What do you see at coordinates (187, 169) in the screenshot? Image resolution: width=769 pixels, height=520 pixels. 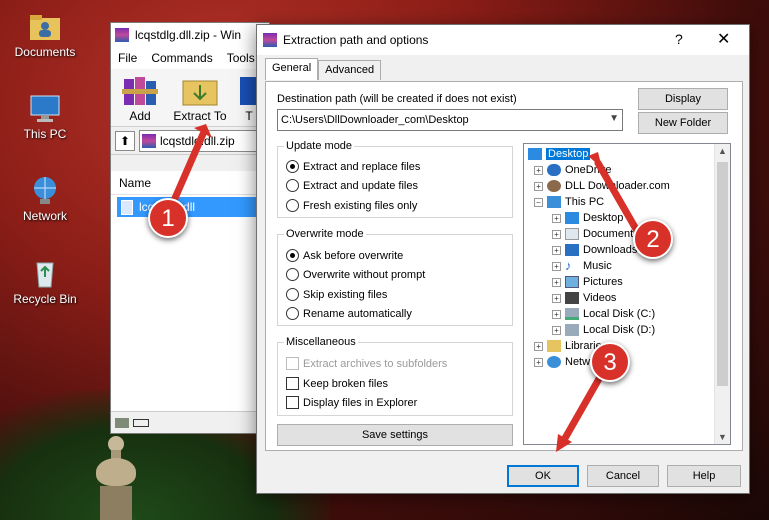 I see `step-1-arrow` at bounding box center [187, 169].